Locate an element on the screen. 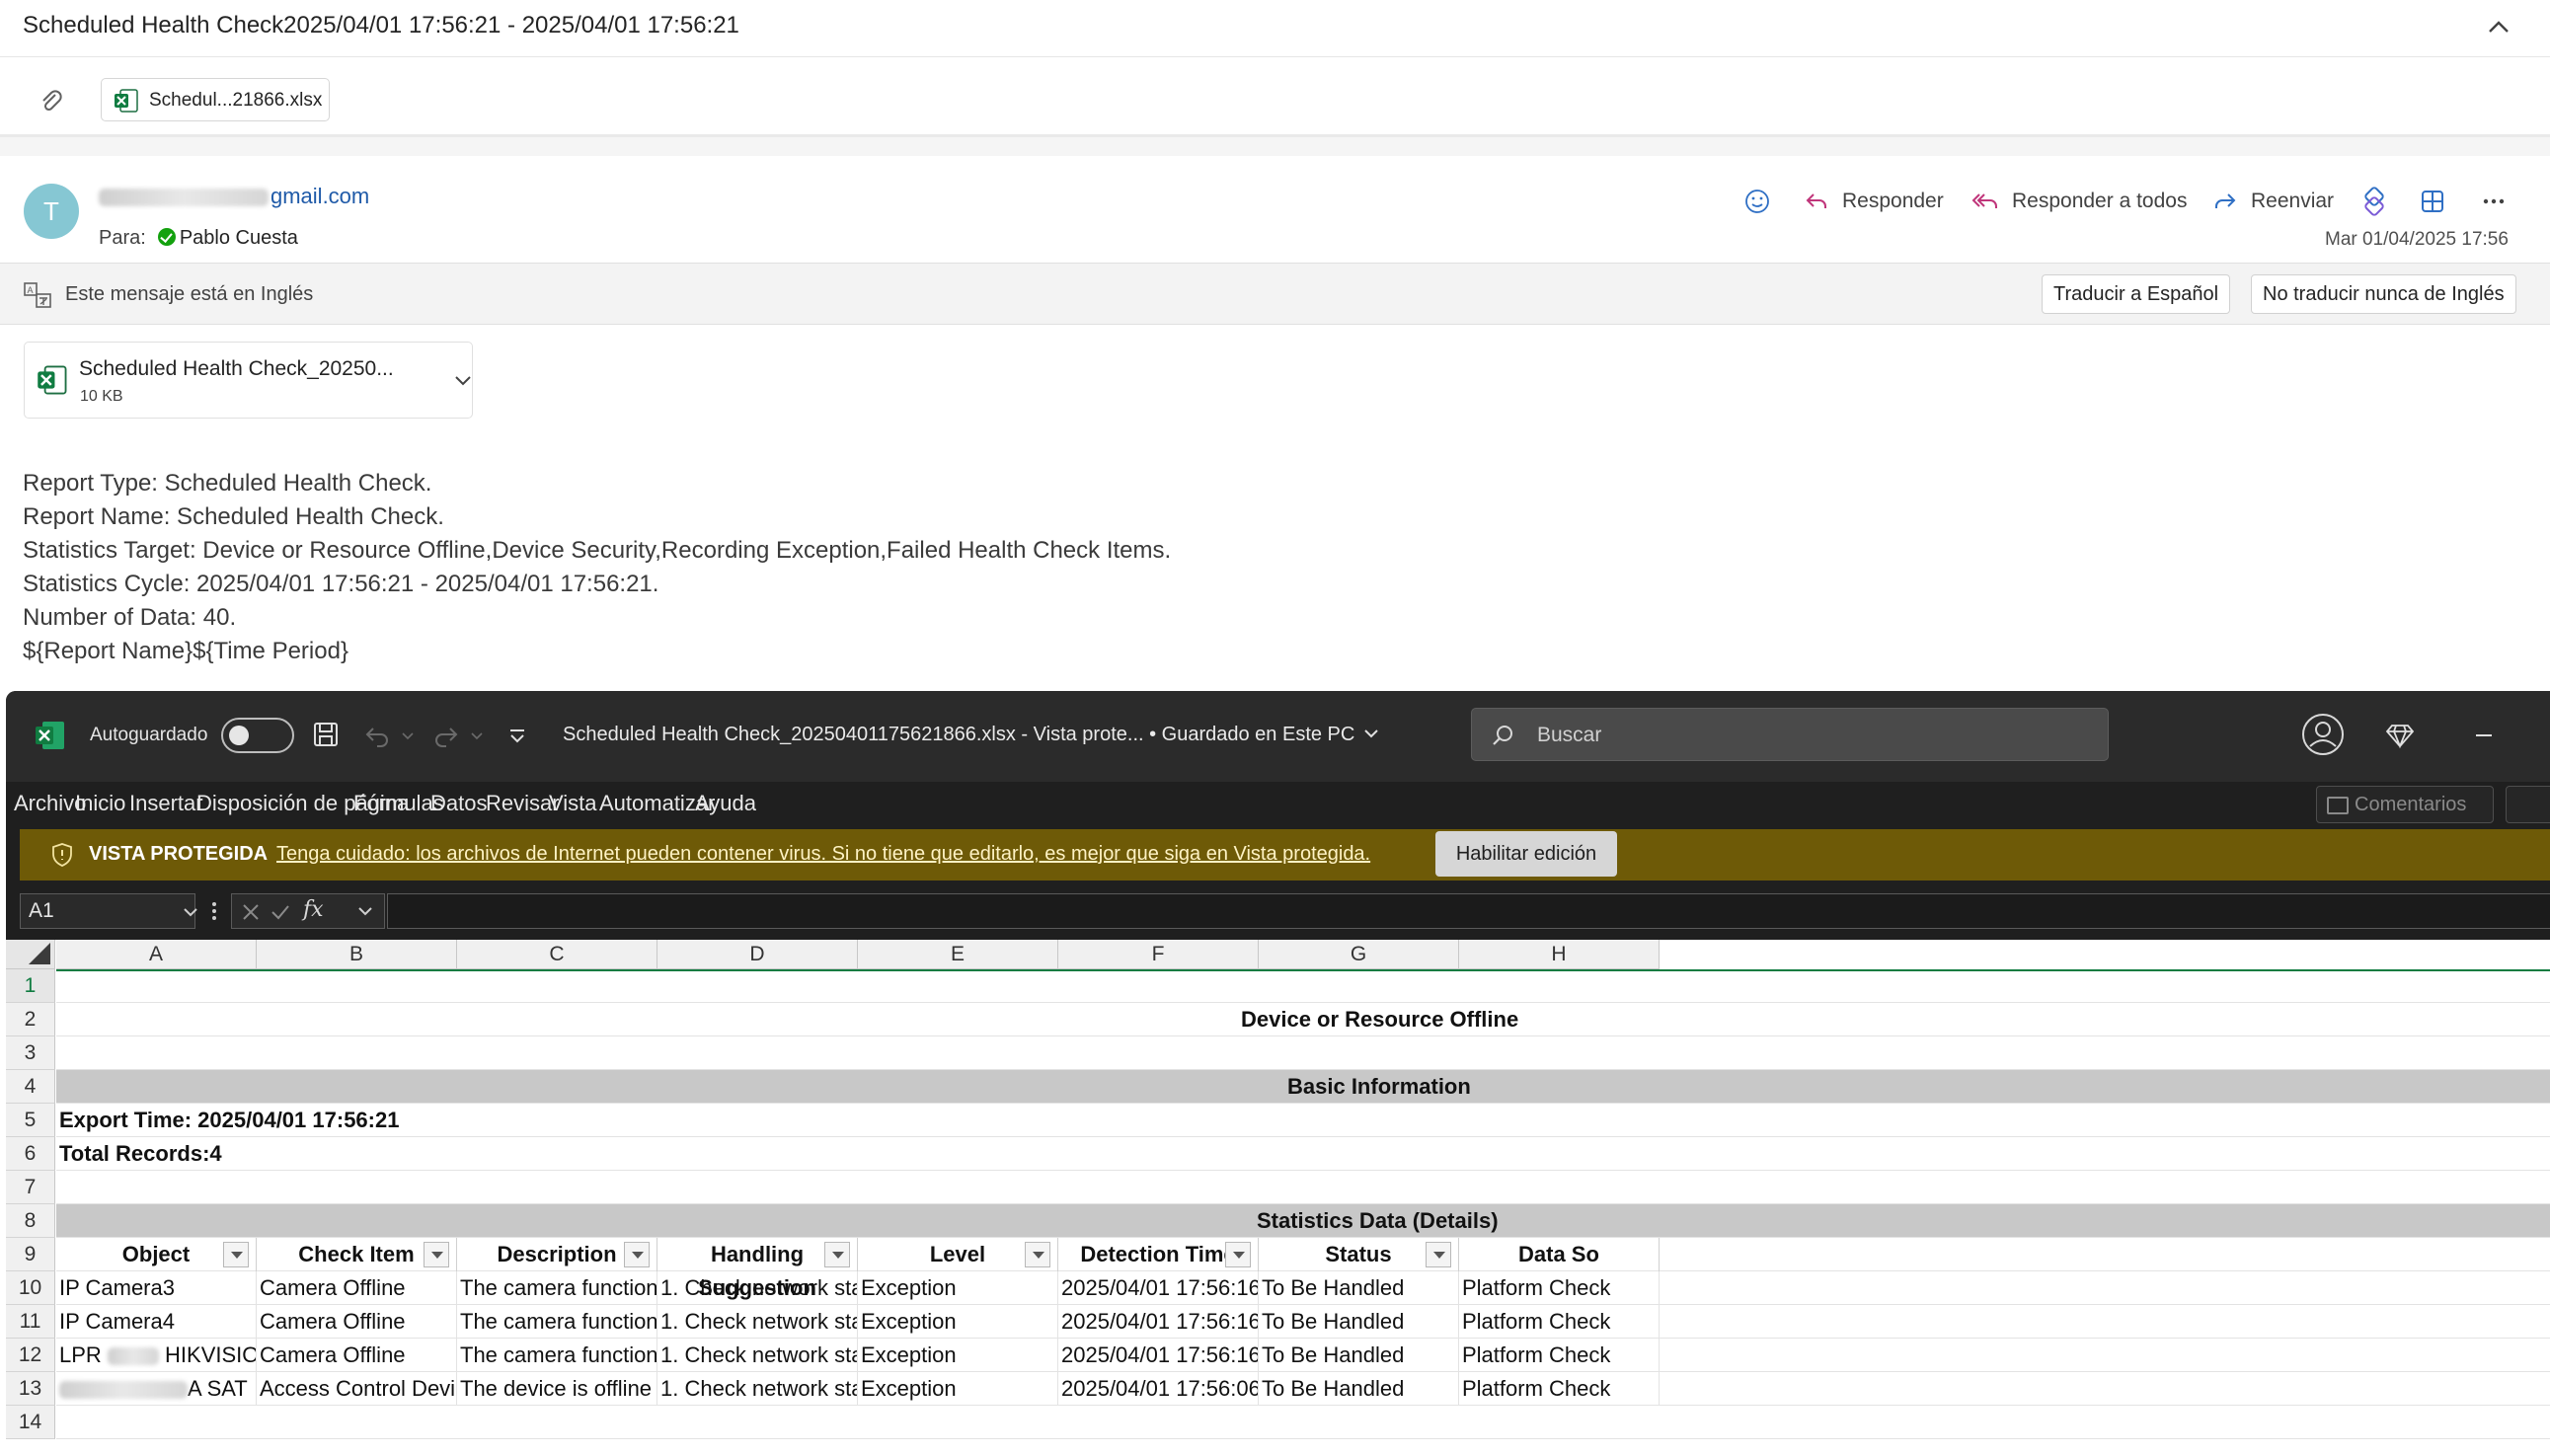 This screenshot has height=1456, width=2550. vertical-dots-icon is located at coordinates (214, 911).